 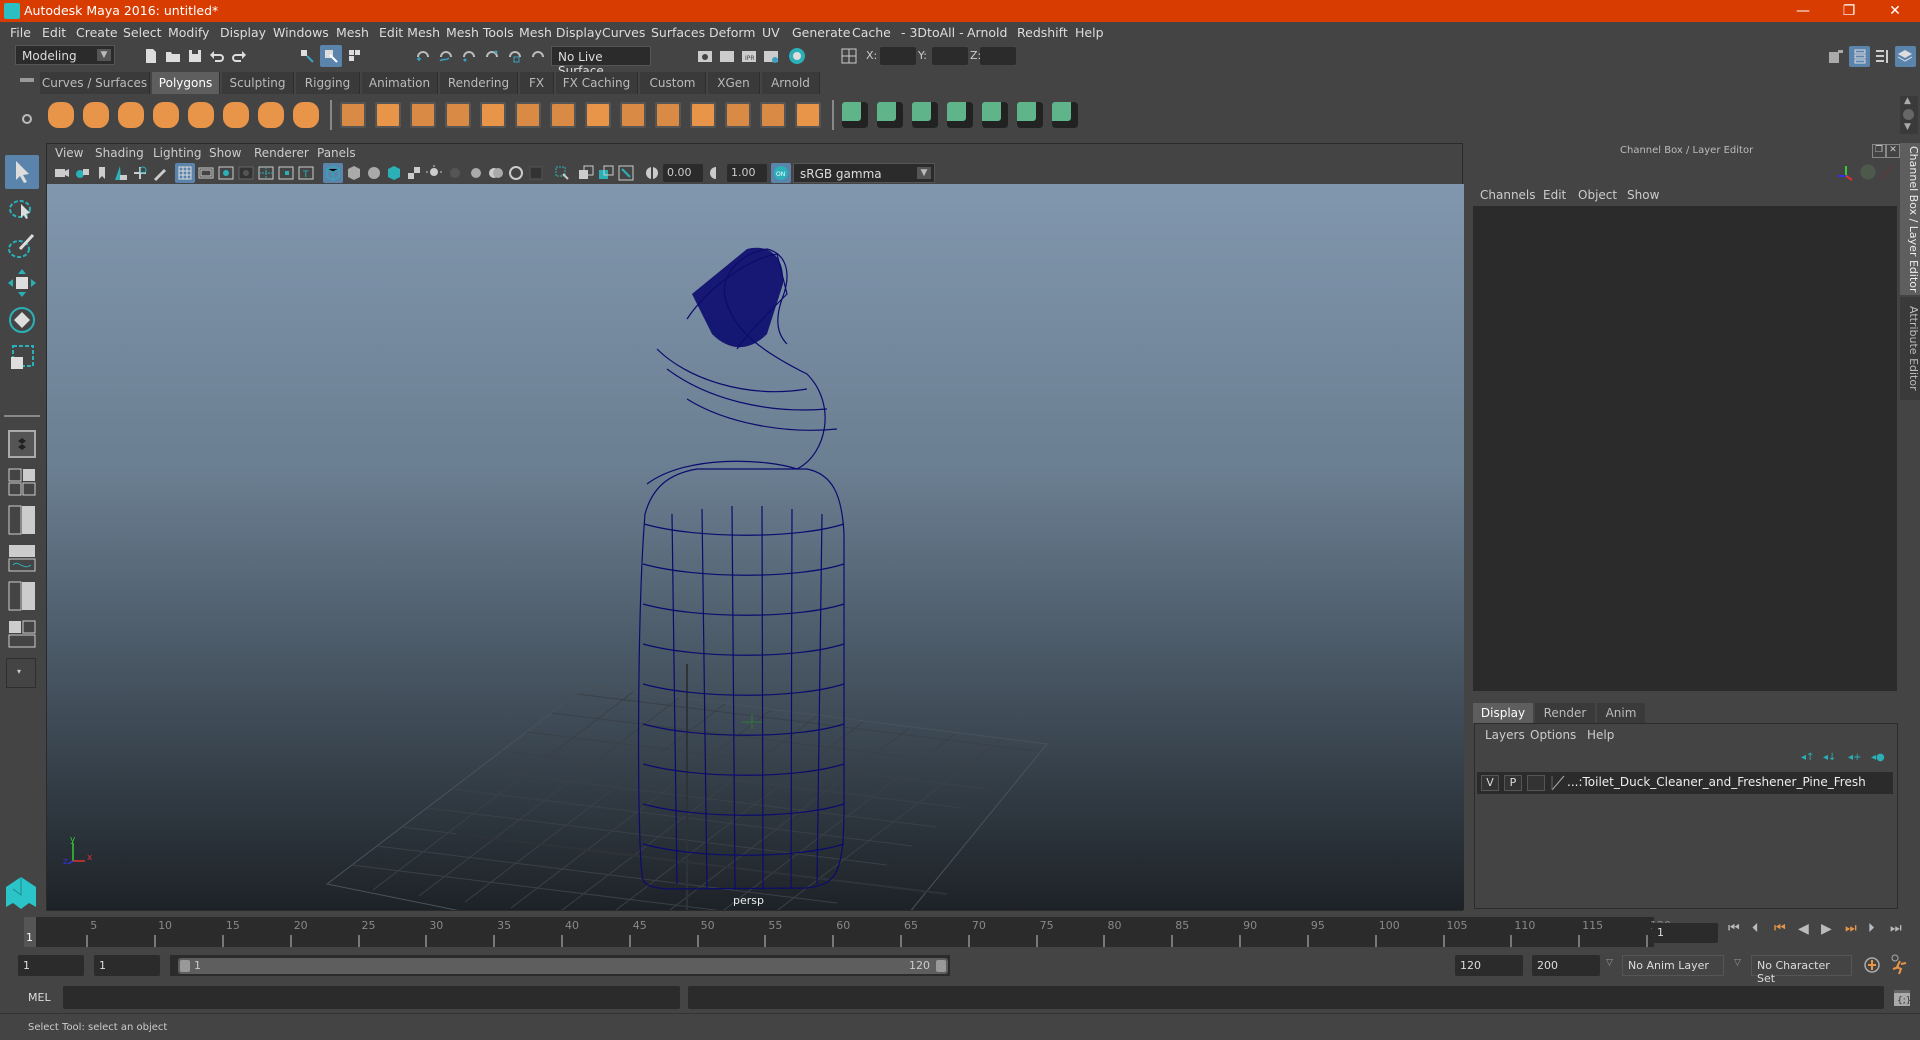 I want to click on layer-menu-options: Options, so click(x=1553, y=735).